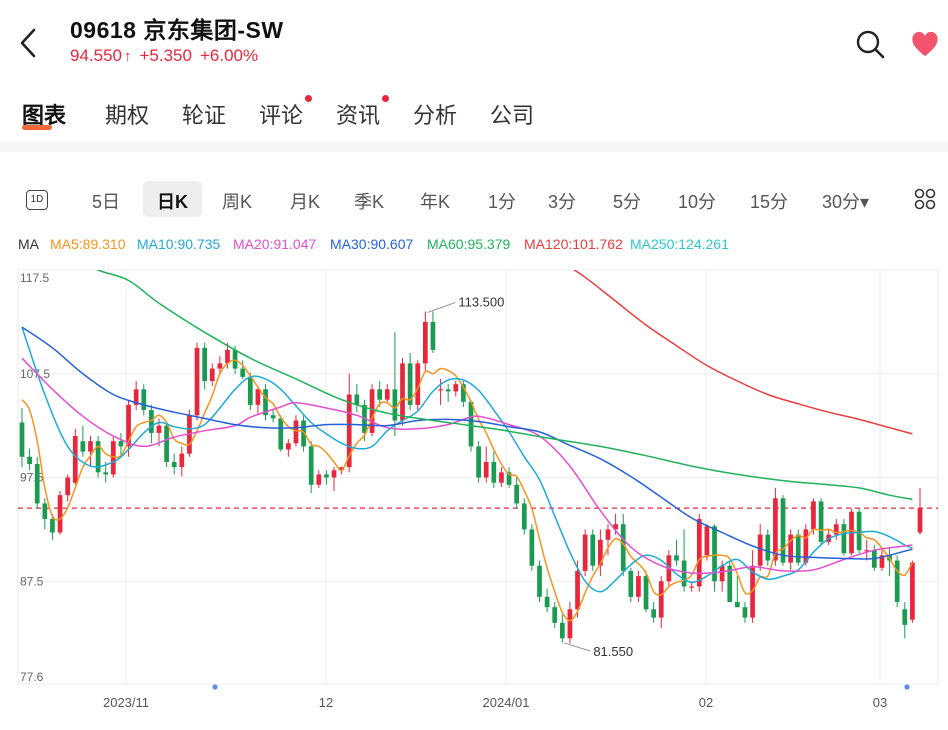 Image resolution: width=948 pixels, height=730 pixels. I want to click on ma60-value: MA60:95.379, so click(469, 244).